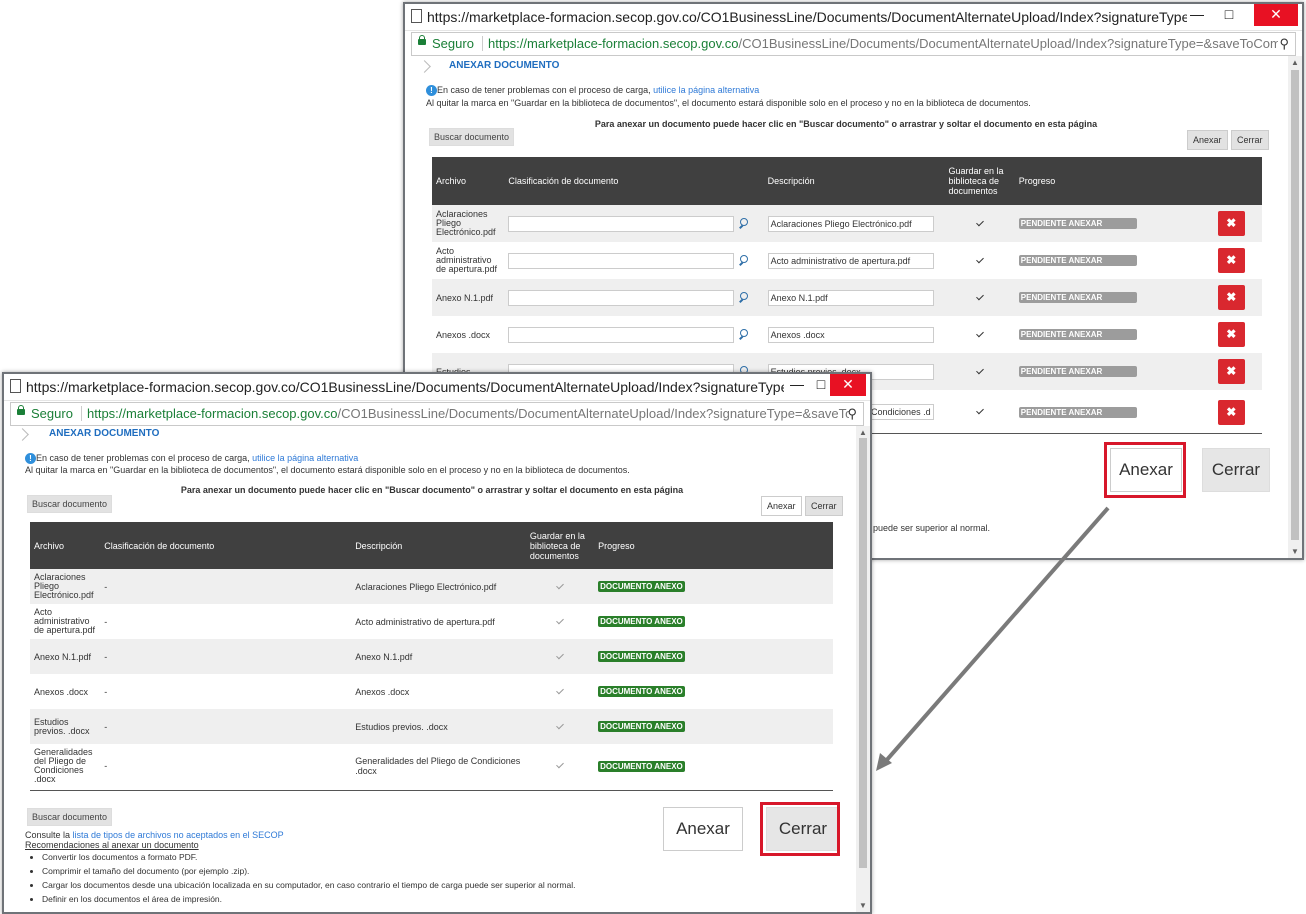 The height and width of the screenshot is (914, 1306). I want to click on file-name: Estudios previos. .docx, so click(65, 726).